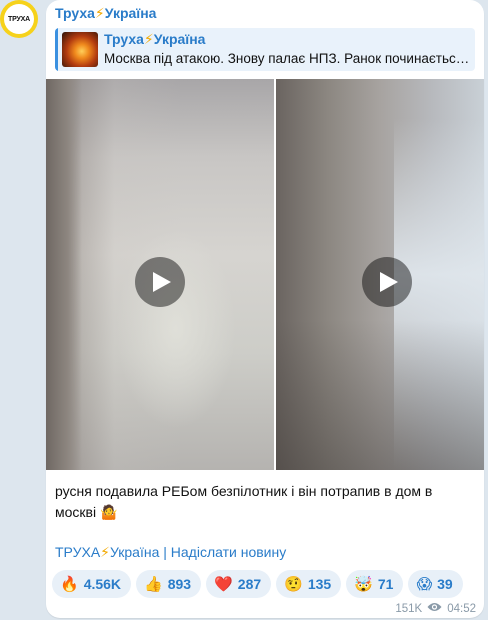  What do you see at coordinates (385, 584) in the screenshot?
I see `reaction-count: 71` at bounding box center [385, 584].